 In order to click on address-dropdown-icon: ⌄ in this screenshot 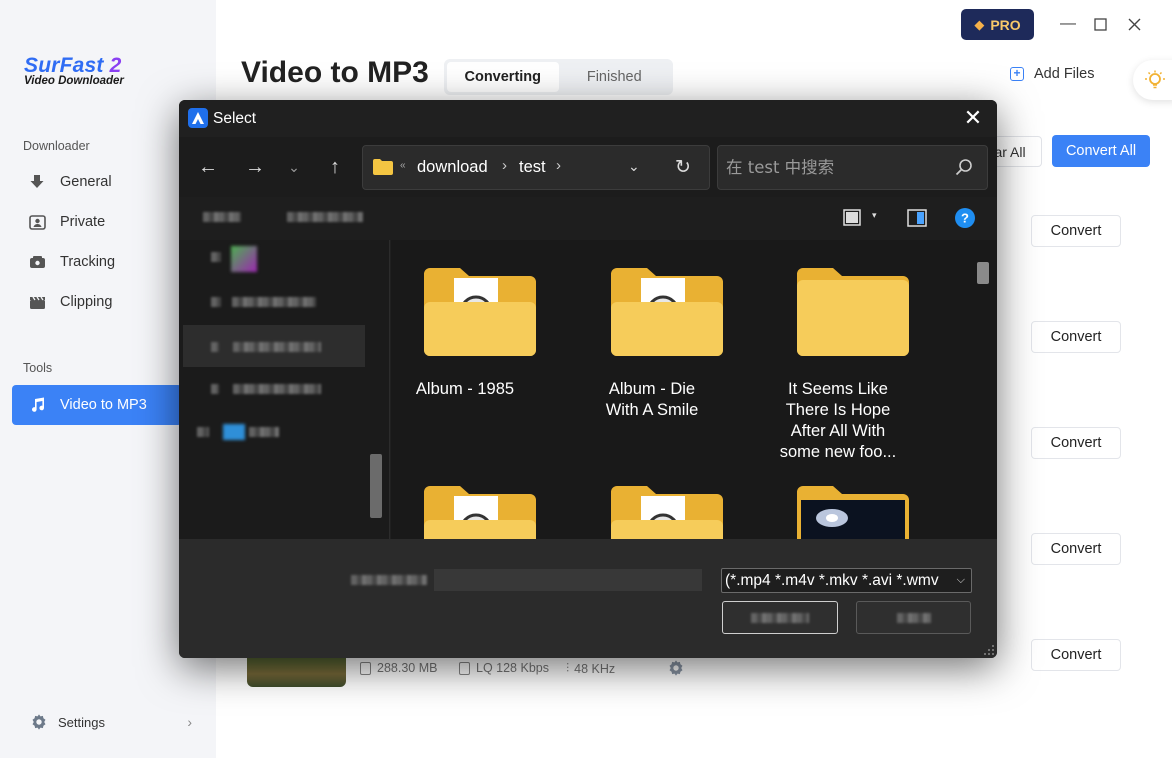, I will do `click(634, 166)`.